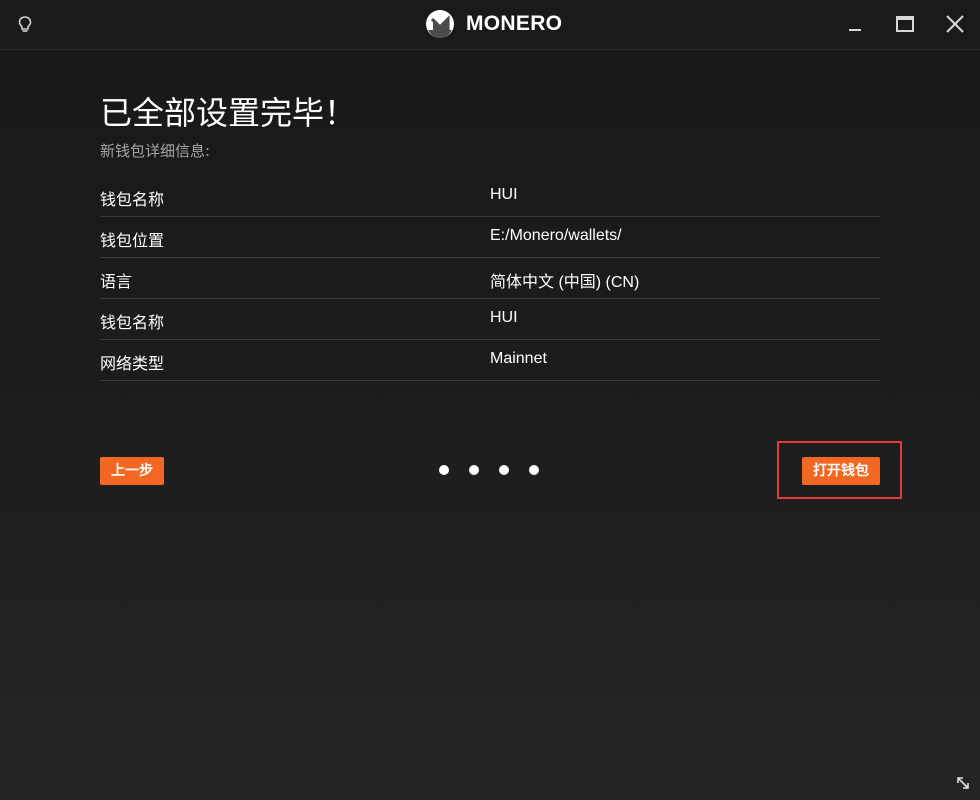 The width and height of the screenshot is (980, 800). I want to click on bulb-icon, so click(25, 25).